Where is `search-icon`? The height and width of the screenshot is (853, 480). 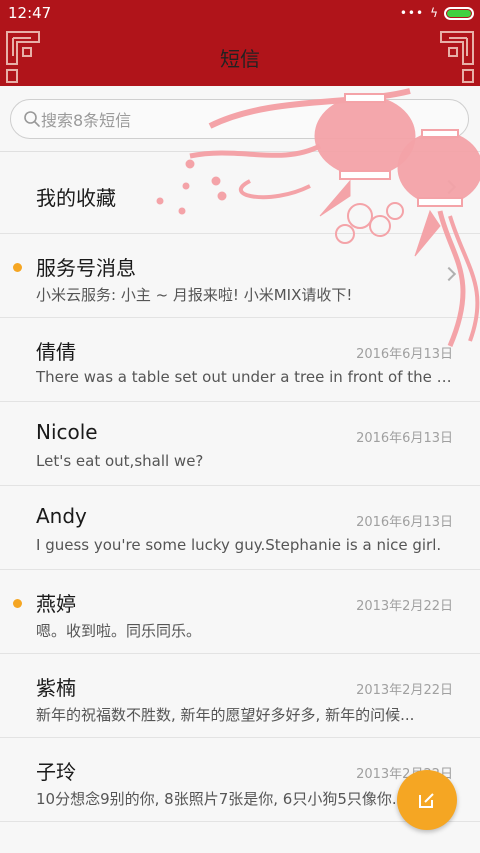 search-icon is located at coordinates (32, 119).